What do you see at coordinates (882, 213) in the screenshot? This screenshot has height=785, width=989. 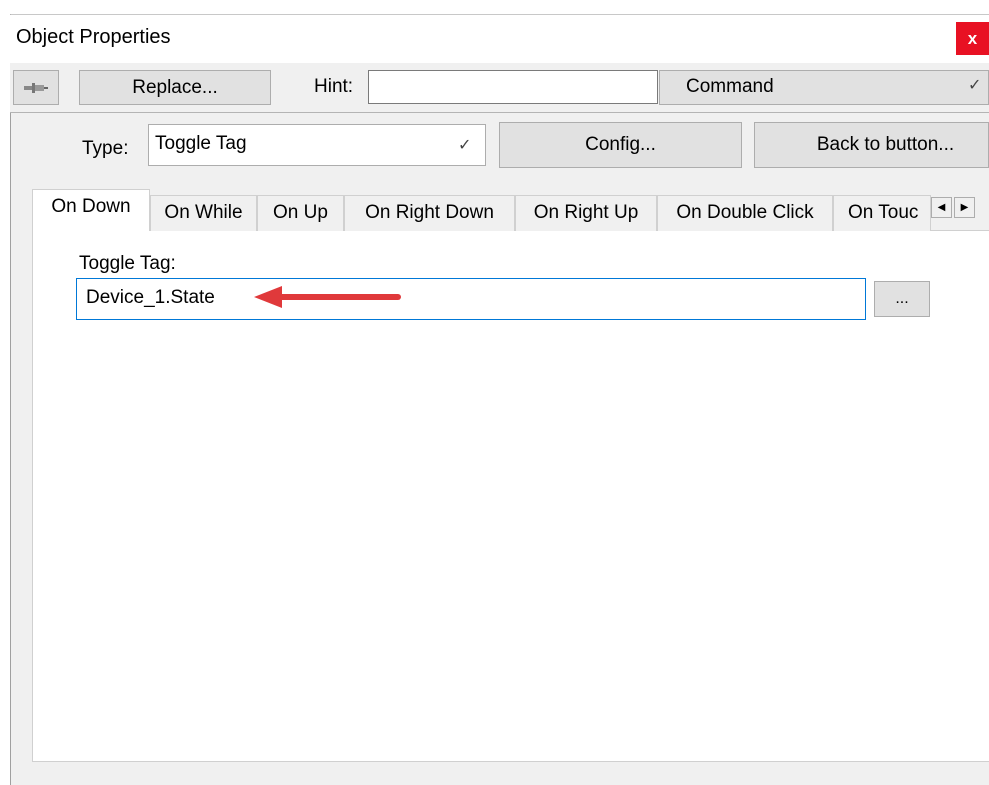 I see `tab-on-touch: On Touc` at bounding box center [882, 213].